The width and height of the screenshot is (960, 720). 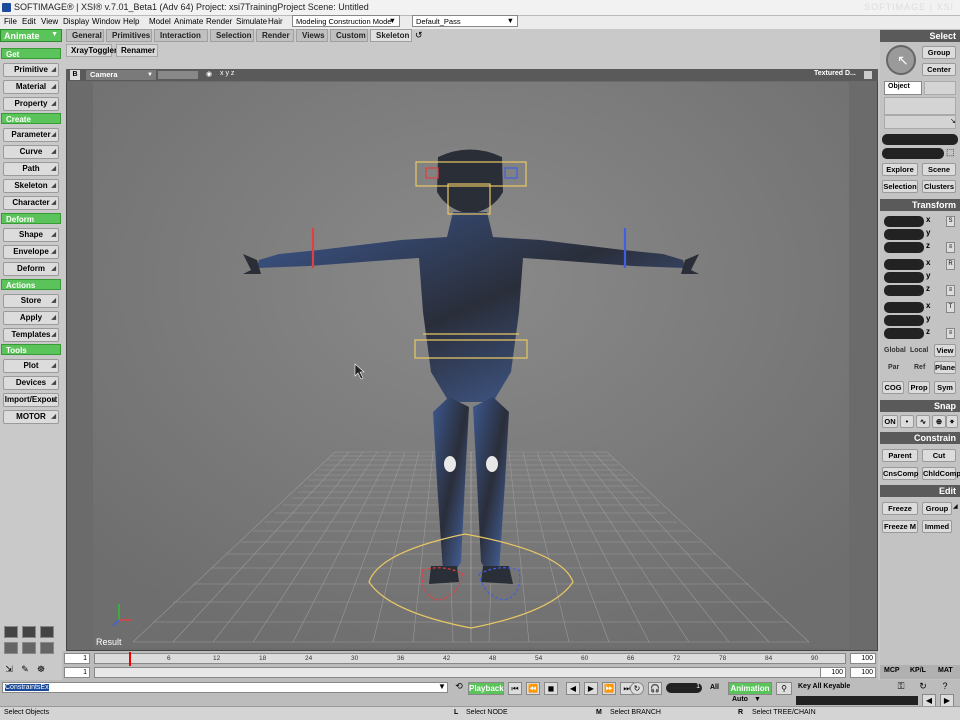 What do you see at coordinates (920, 491) in the screenshot?
I see `edit-header: Edit` at bounding box center [920, 491].